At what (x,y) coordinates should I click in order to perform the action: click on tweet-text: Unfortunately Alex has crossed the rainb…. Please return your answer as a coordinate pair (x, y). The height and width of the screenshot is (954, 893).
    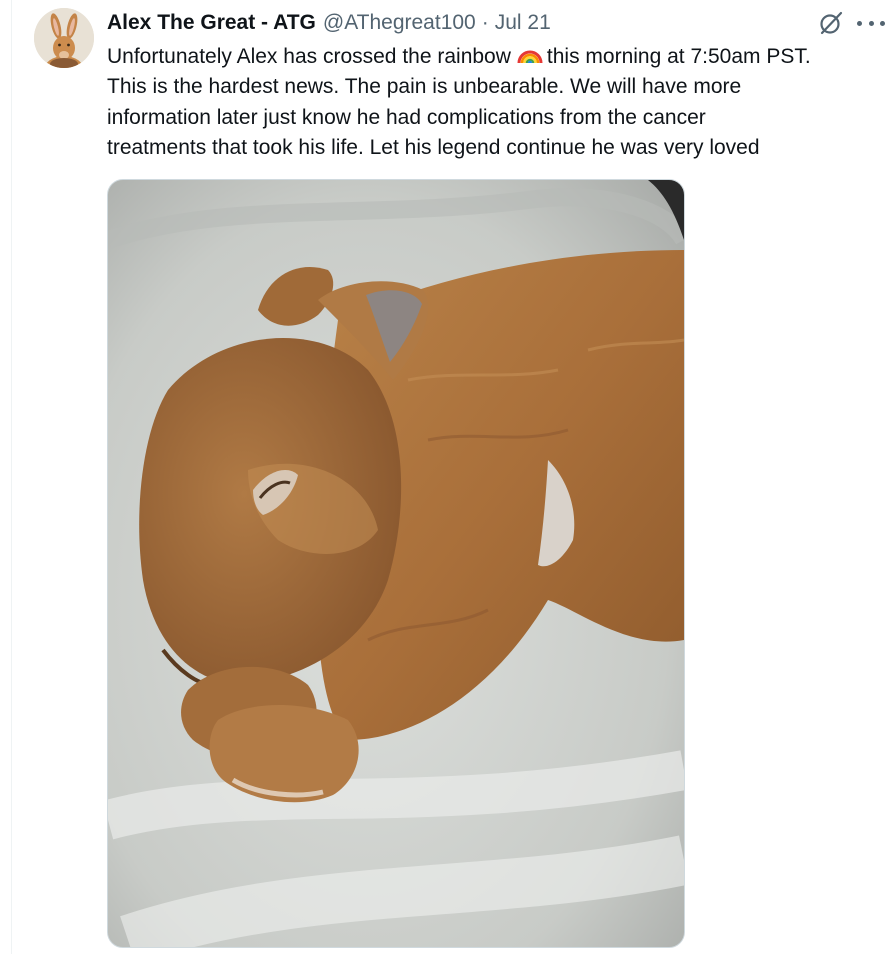
    Looking at the image, I should click on (500, 102).